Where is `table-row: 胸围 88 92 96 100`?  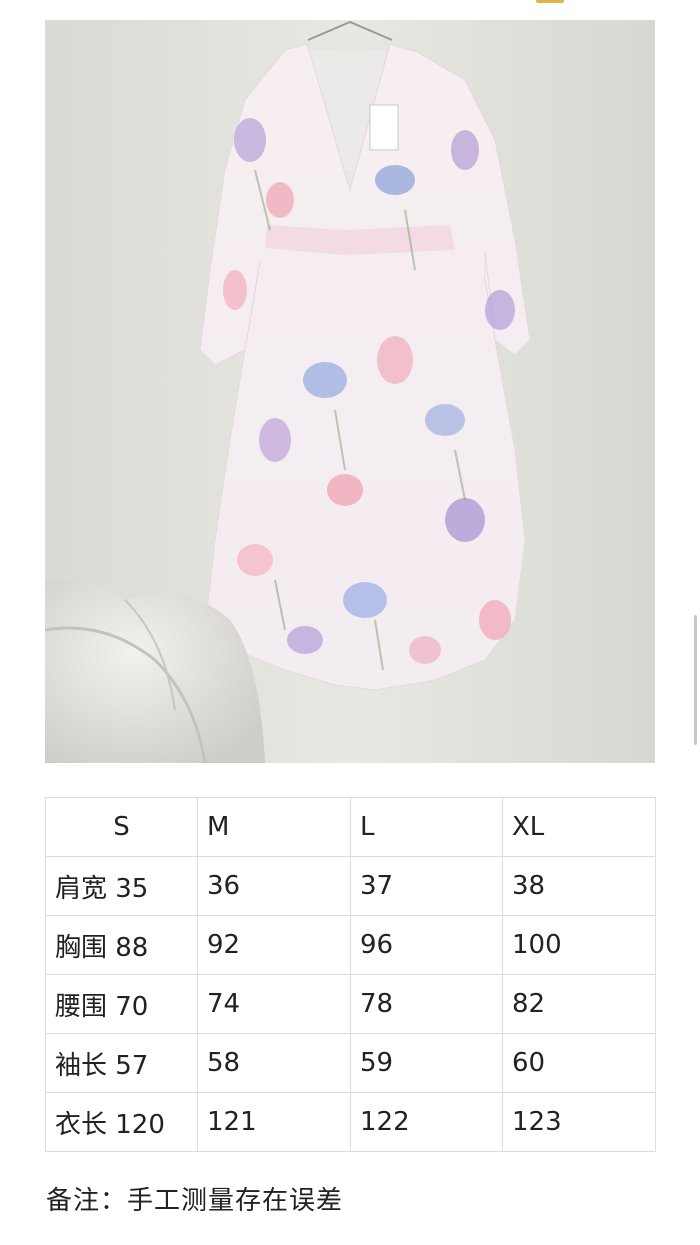
table-row: 胸围 88 92 96 100 is located at coordinates (350, 945).